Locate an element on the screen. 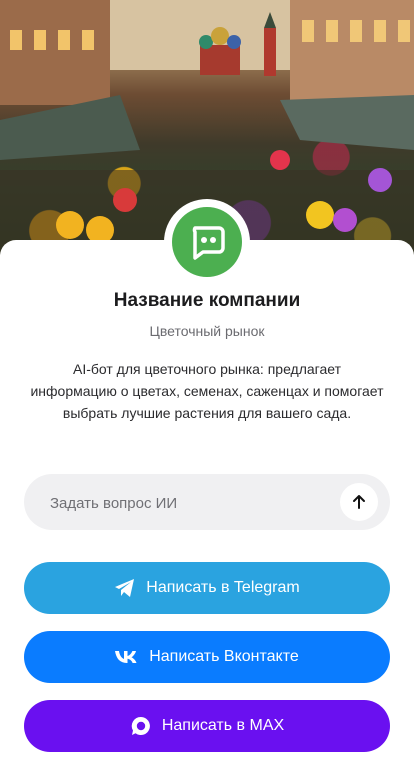 The width and height of the screenshot is (414, 770). ask-ai-input is located at coordinates (200, 503).